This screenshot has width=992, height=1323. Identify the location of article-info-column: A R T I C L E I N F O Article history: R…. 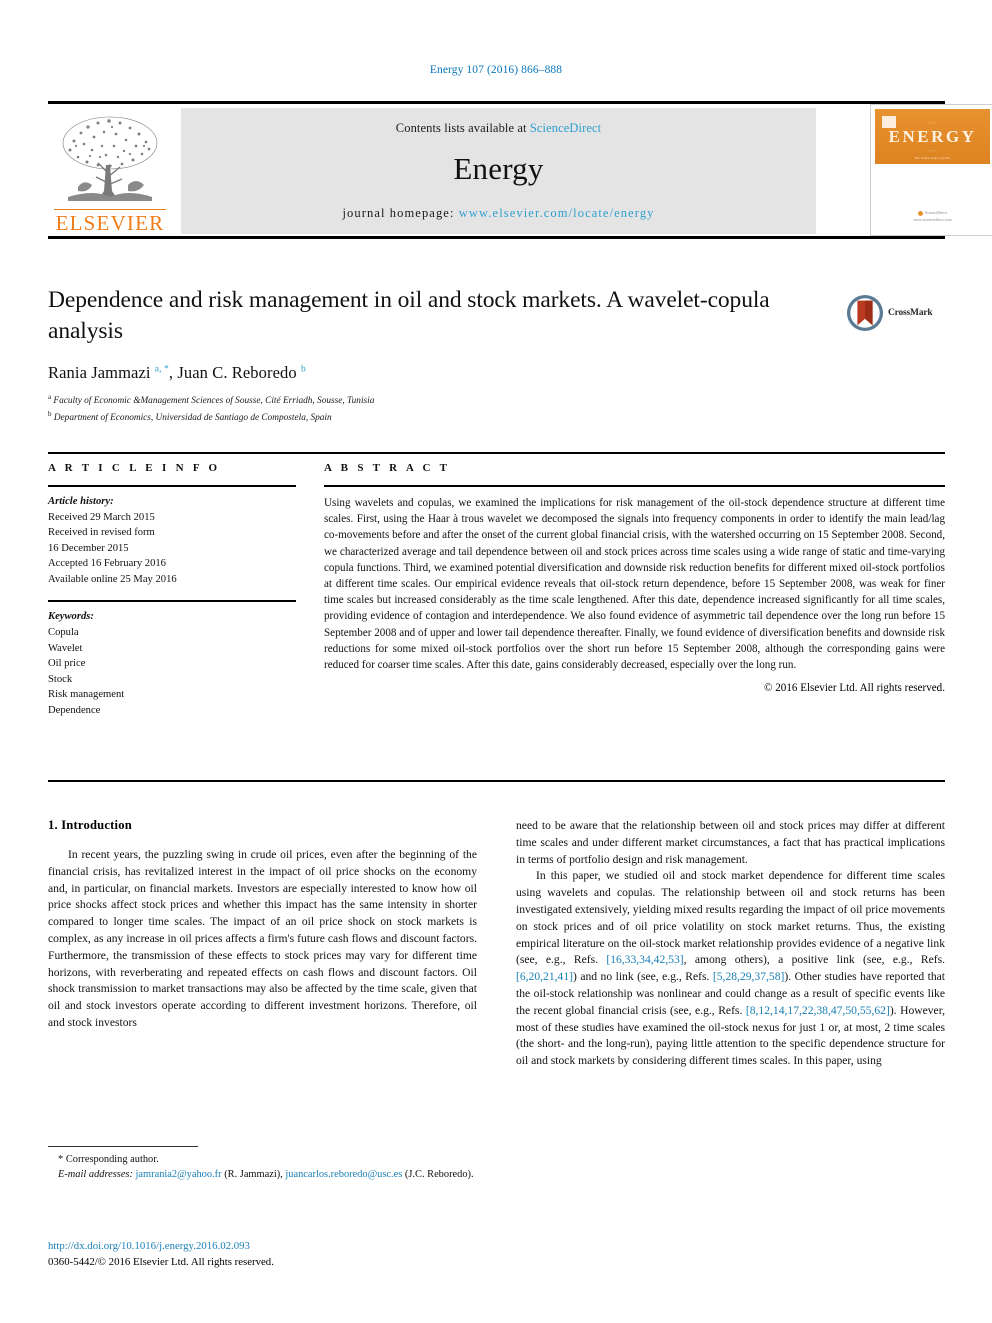
(172, 590).